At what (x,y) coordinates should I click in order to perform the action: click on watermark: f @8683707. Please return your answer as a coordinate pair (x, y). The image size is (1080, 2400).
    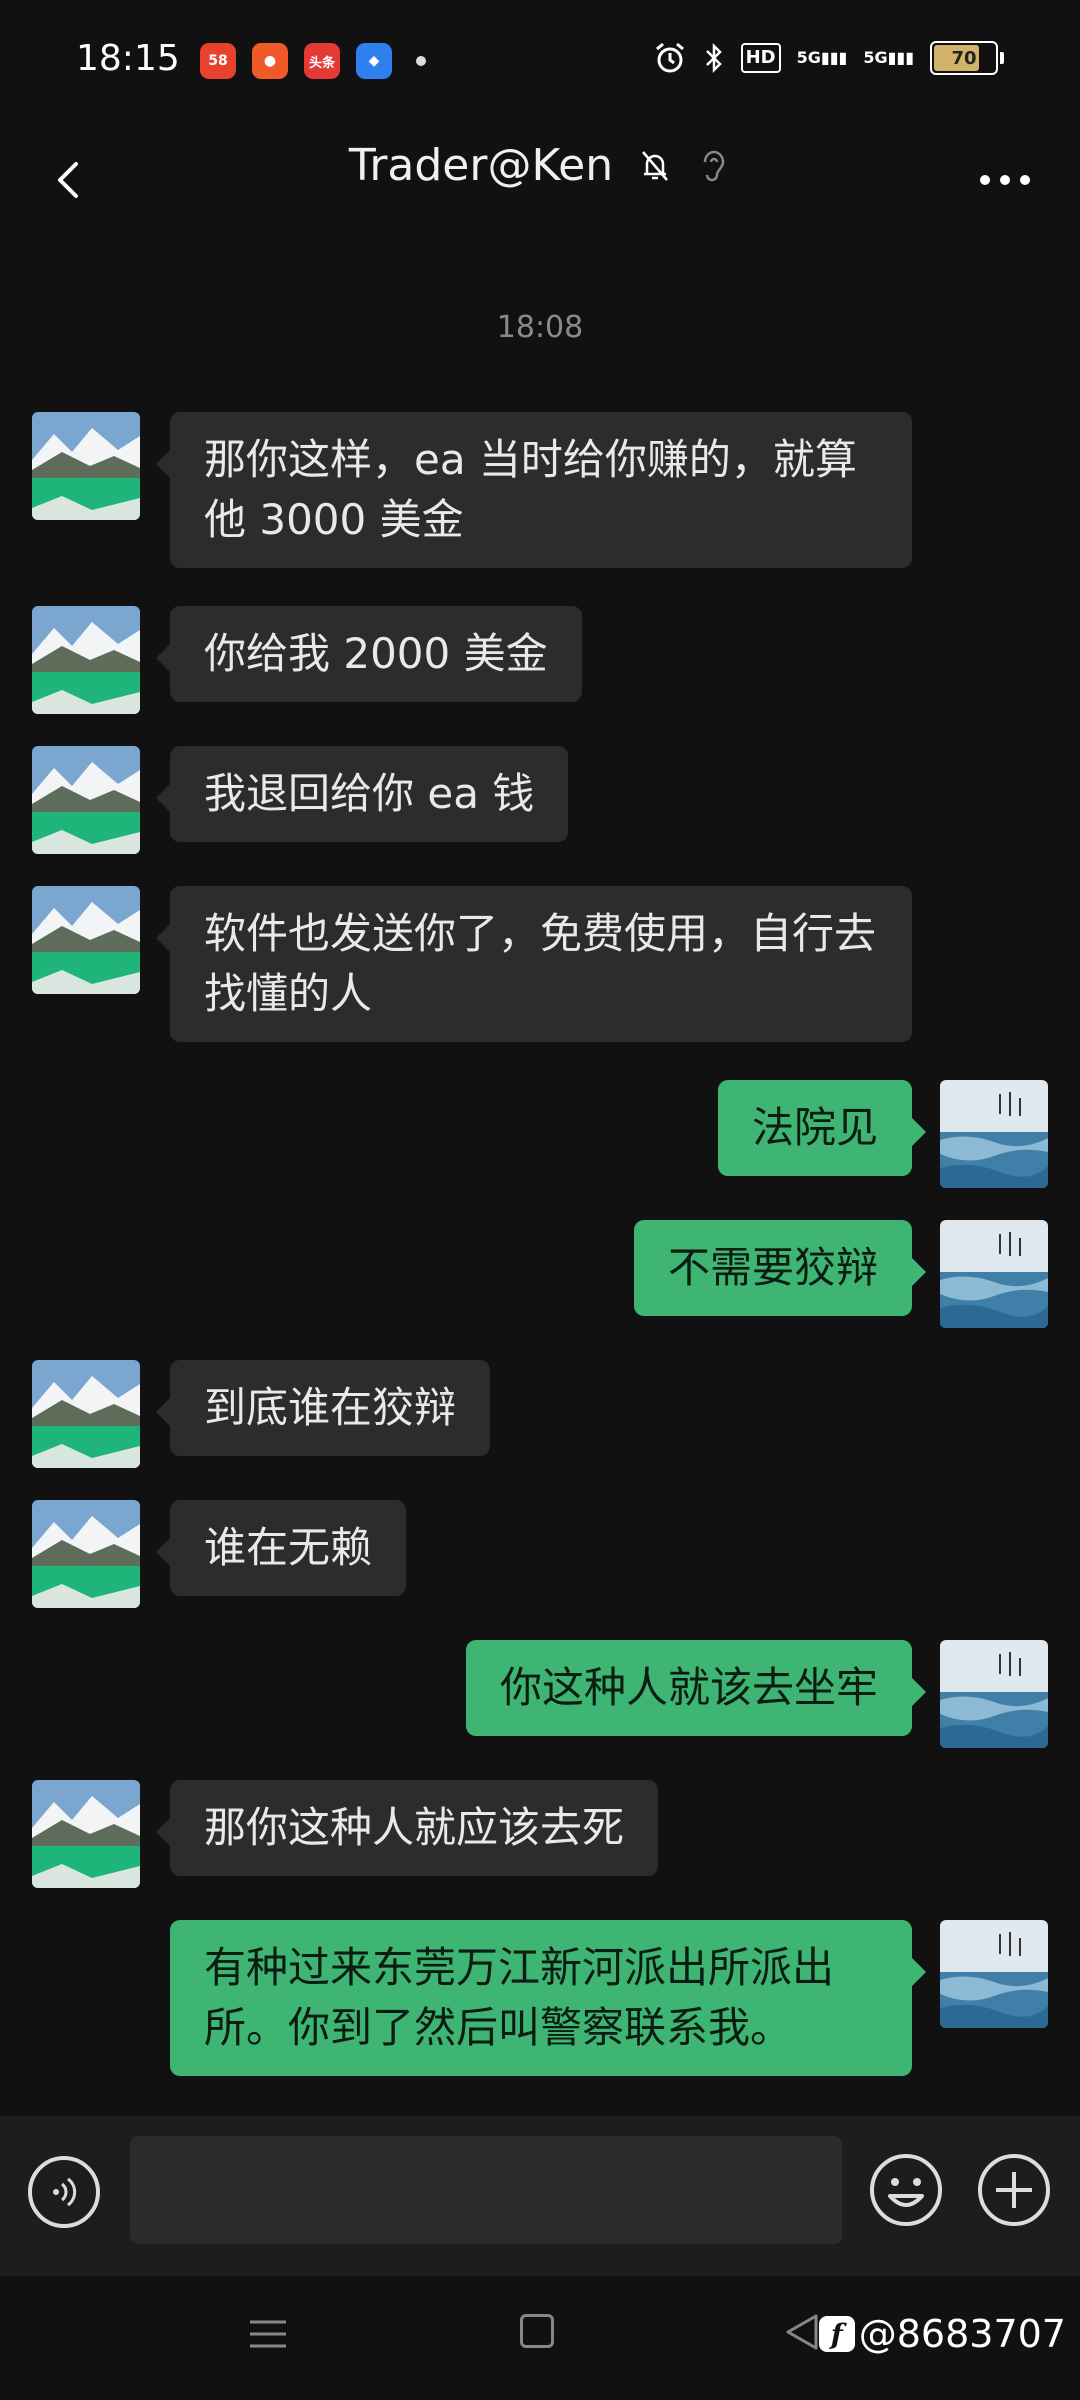
    Looking at the image, I should click on (942, 2334).